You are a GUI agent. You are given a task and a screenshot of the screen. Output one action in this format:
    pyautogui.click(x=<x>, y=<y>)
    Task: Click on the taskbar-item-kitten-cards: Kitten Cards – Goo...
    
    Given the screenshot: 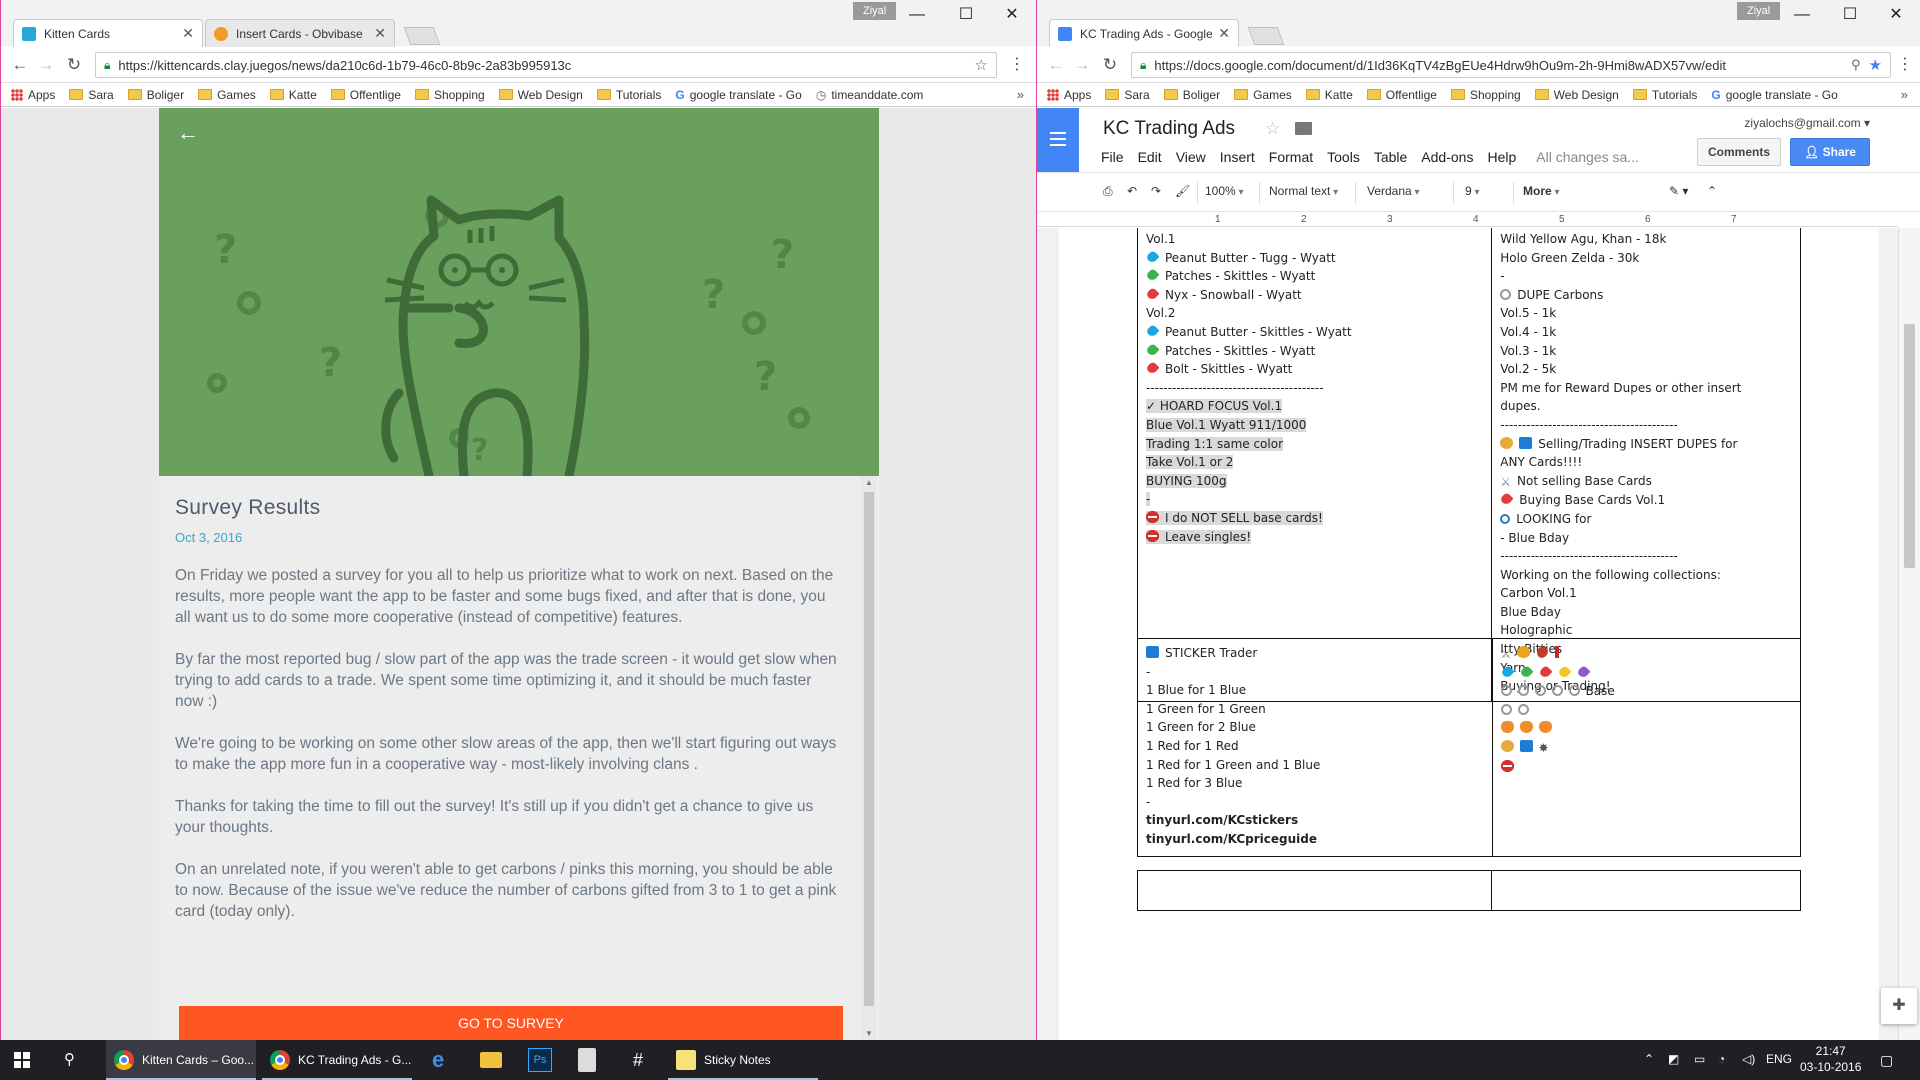 What is the action you would take?
    pyautogui.click(x=181, y=1060)
    